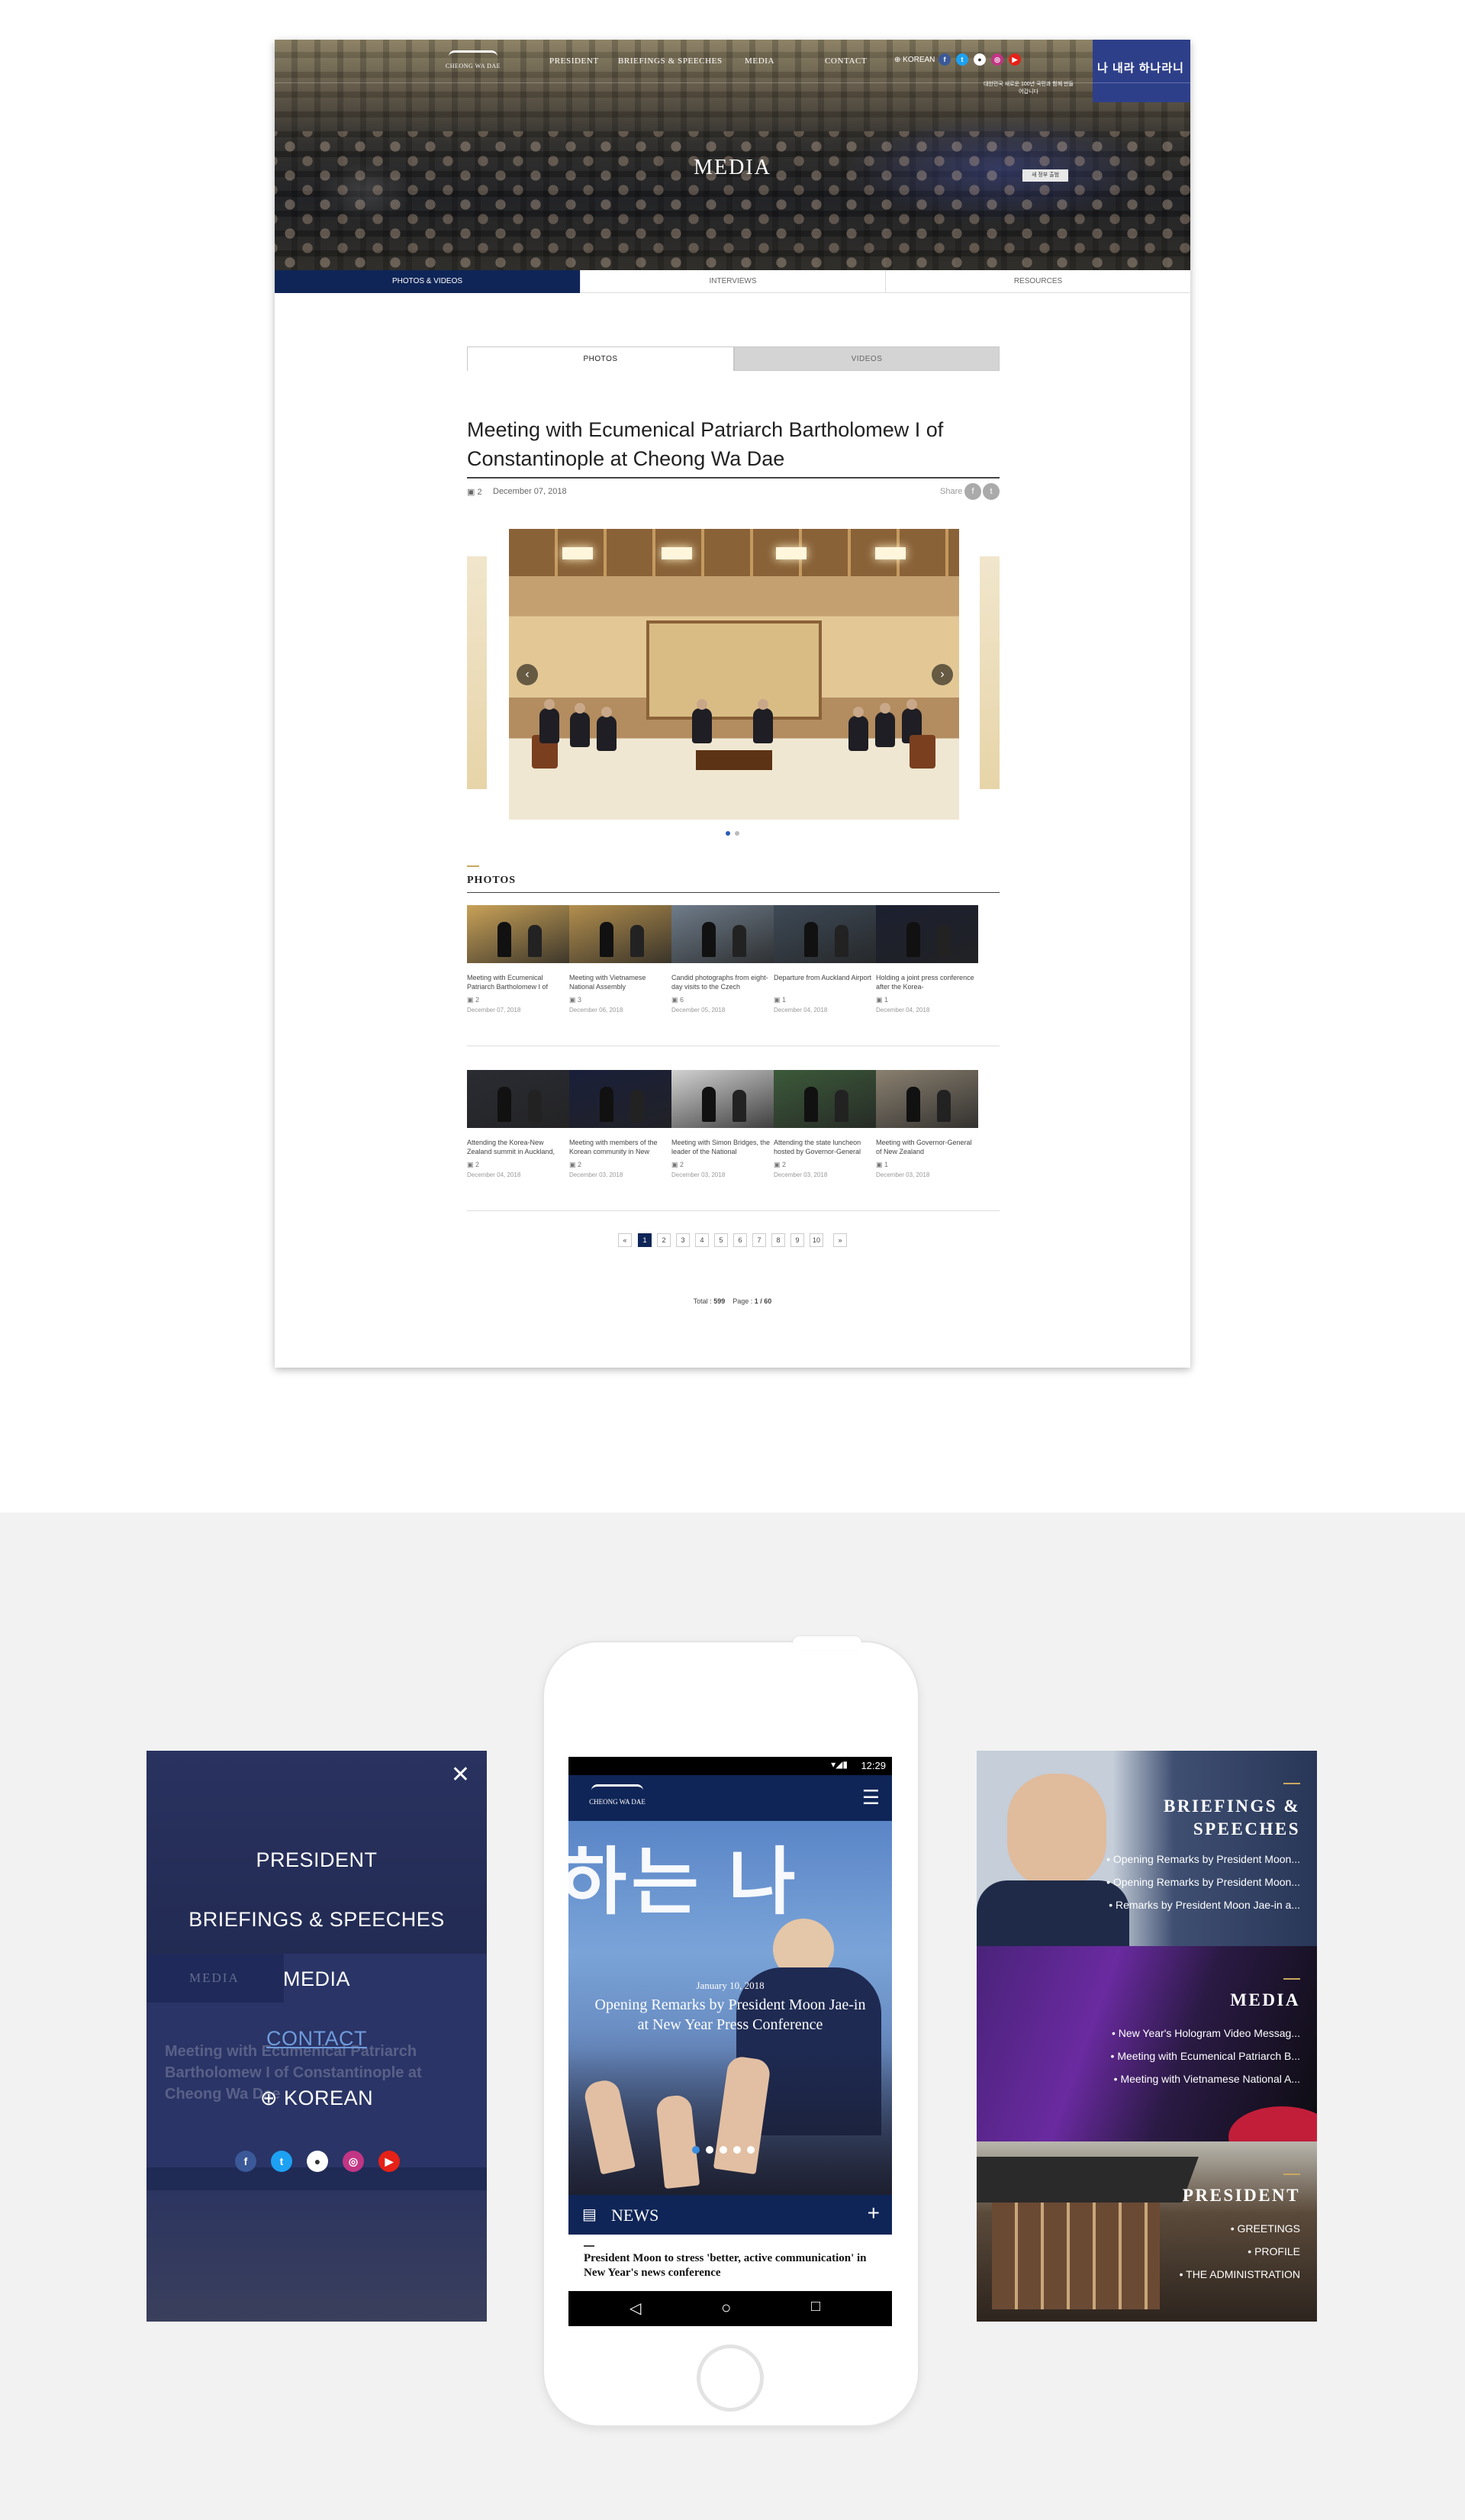 The width and height of the screenshot is (1465, 2520). What do you see at coordinates (683, 1240) in the screenshot?
I see `pagination-page: 3` at bounding box center [683, 1240].